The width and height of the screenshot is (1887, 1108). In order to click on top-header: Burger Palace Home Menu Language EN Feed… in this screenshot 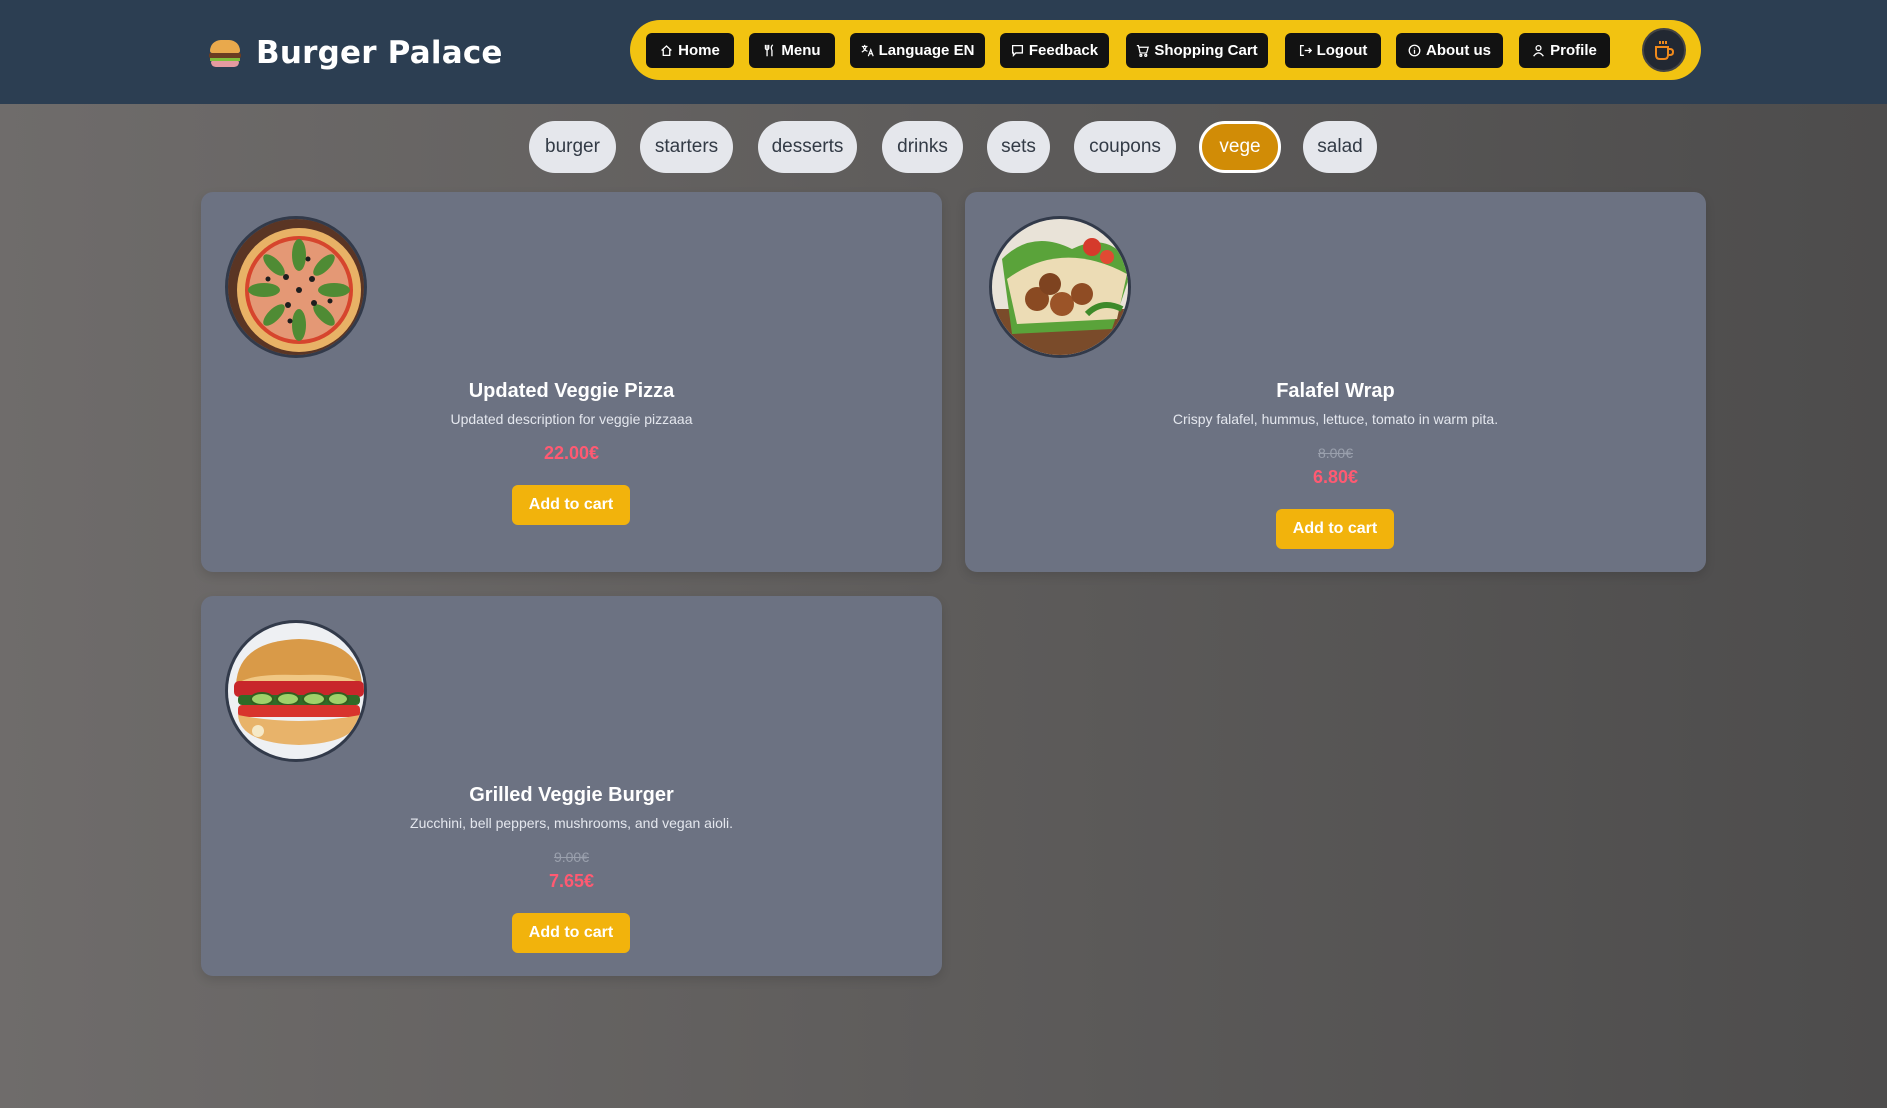, I will do `click(943, 52)`.